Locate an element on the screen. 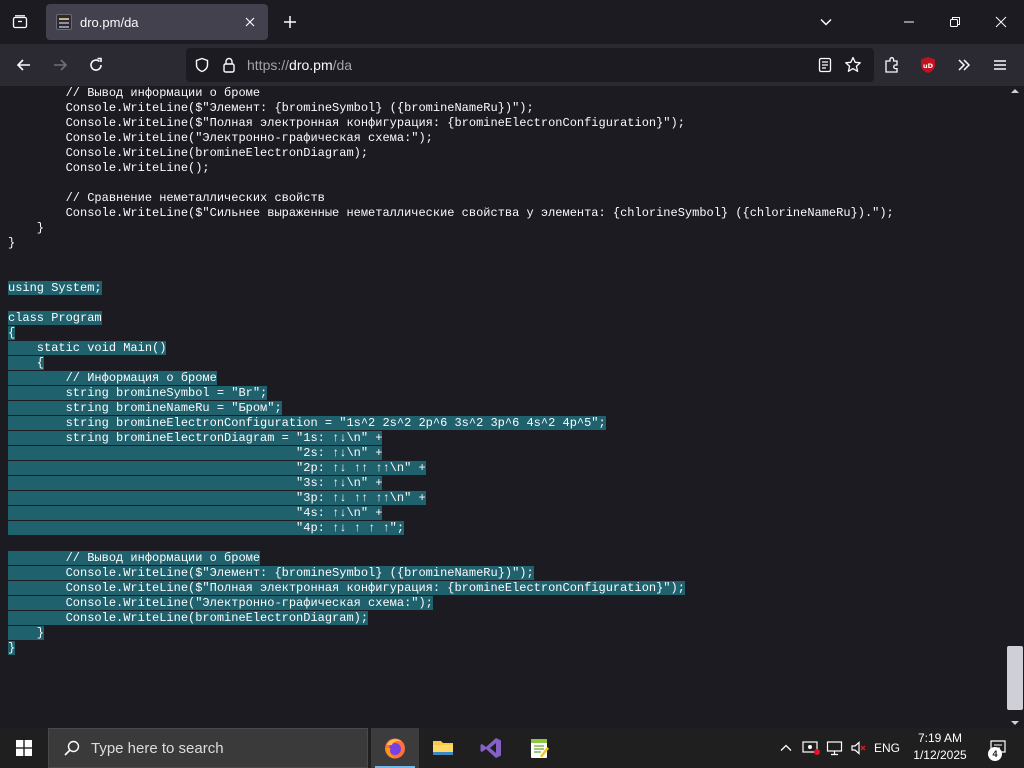  forward-button is located at coordinates (60, 65).